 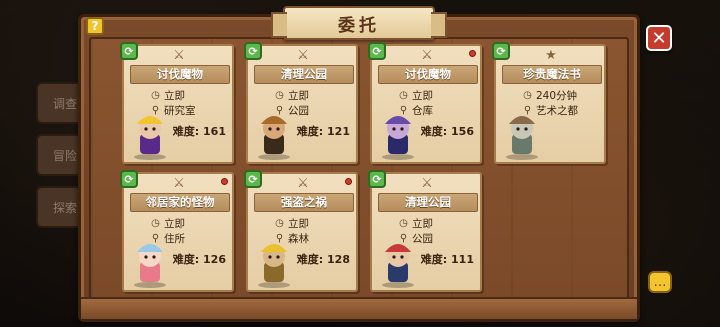 I want to click on side-tab-label: 探索, so click(x=64, y=207).